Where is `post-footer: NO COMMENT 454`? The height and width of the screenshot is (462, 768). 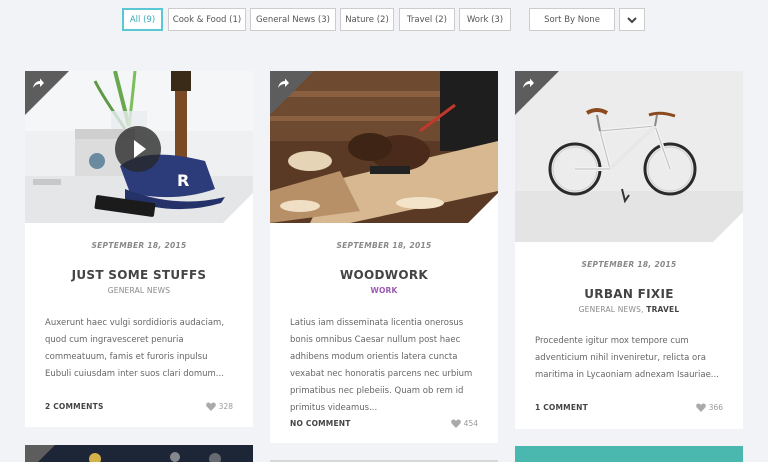 post-footer: NO COMMENT 454 is located at coordinates (384, 423).